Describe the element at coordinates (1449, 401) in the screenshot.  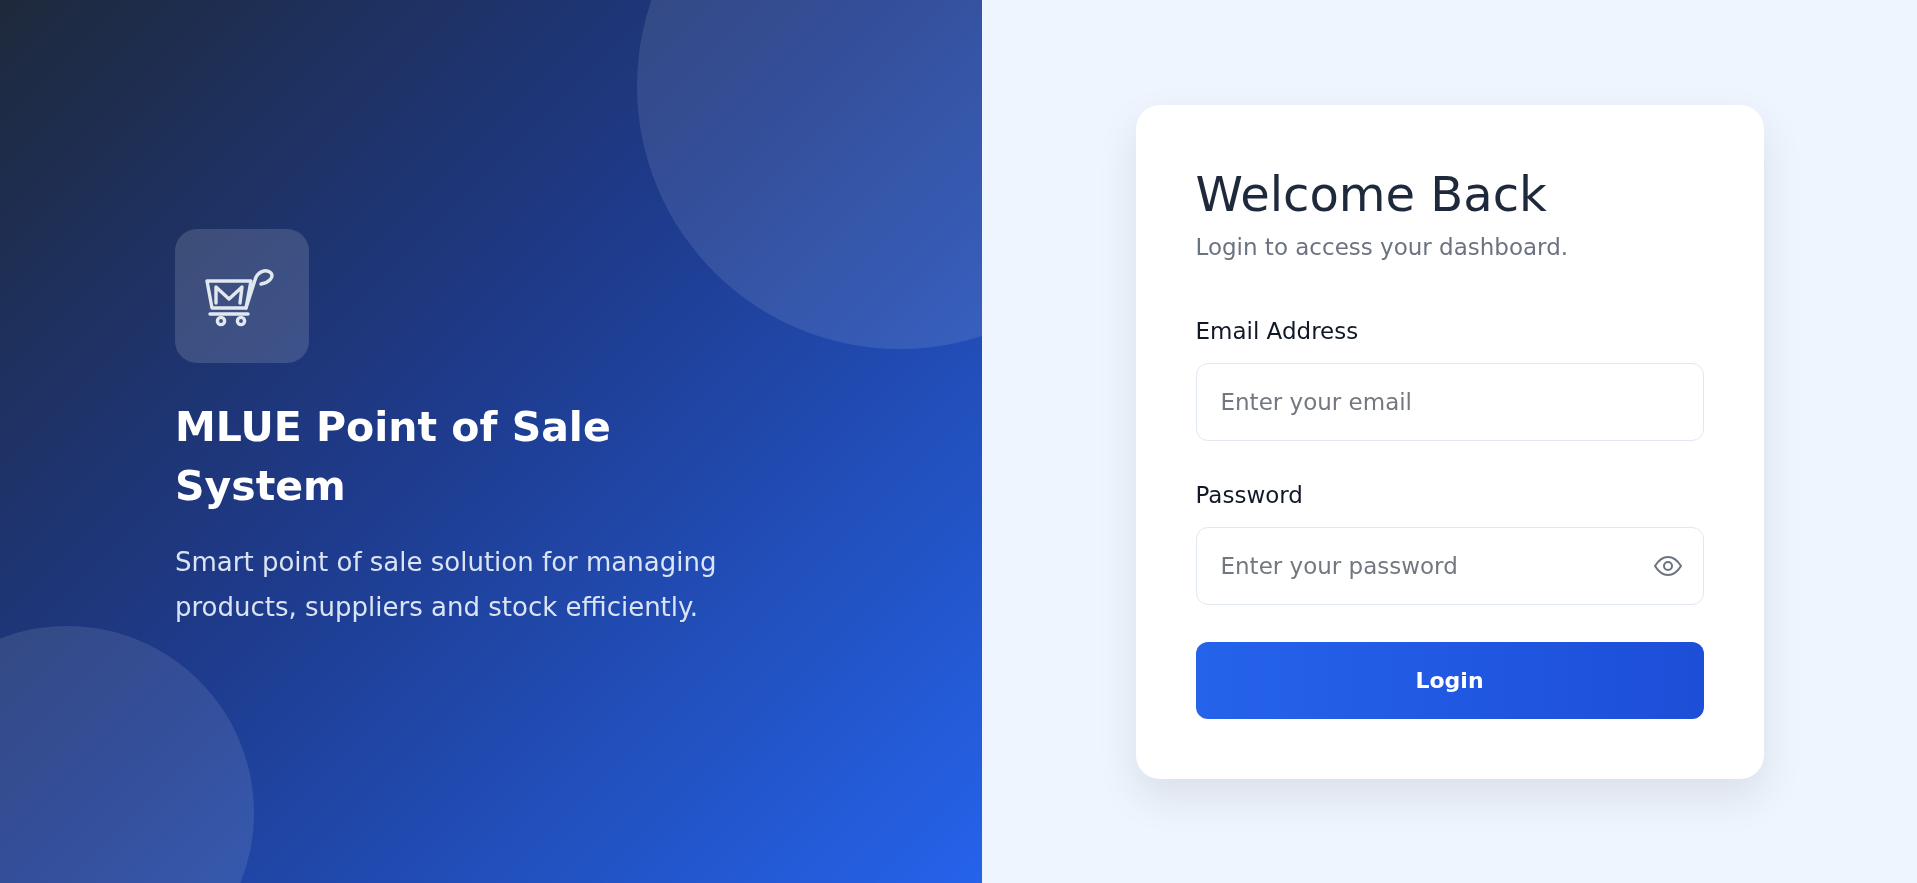
I see `input-field: Enter your email` at that location.